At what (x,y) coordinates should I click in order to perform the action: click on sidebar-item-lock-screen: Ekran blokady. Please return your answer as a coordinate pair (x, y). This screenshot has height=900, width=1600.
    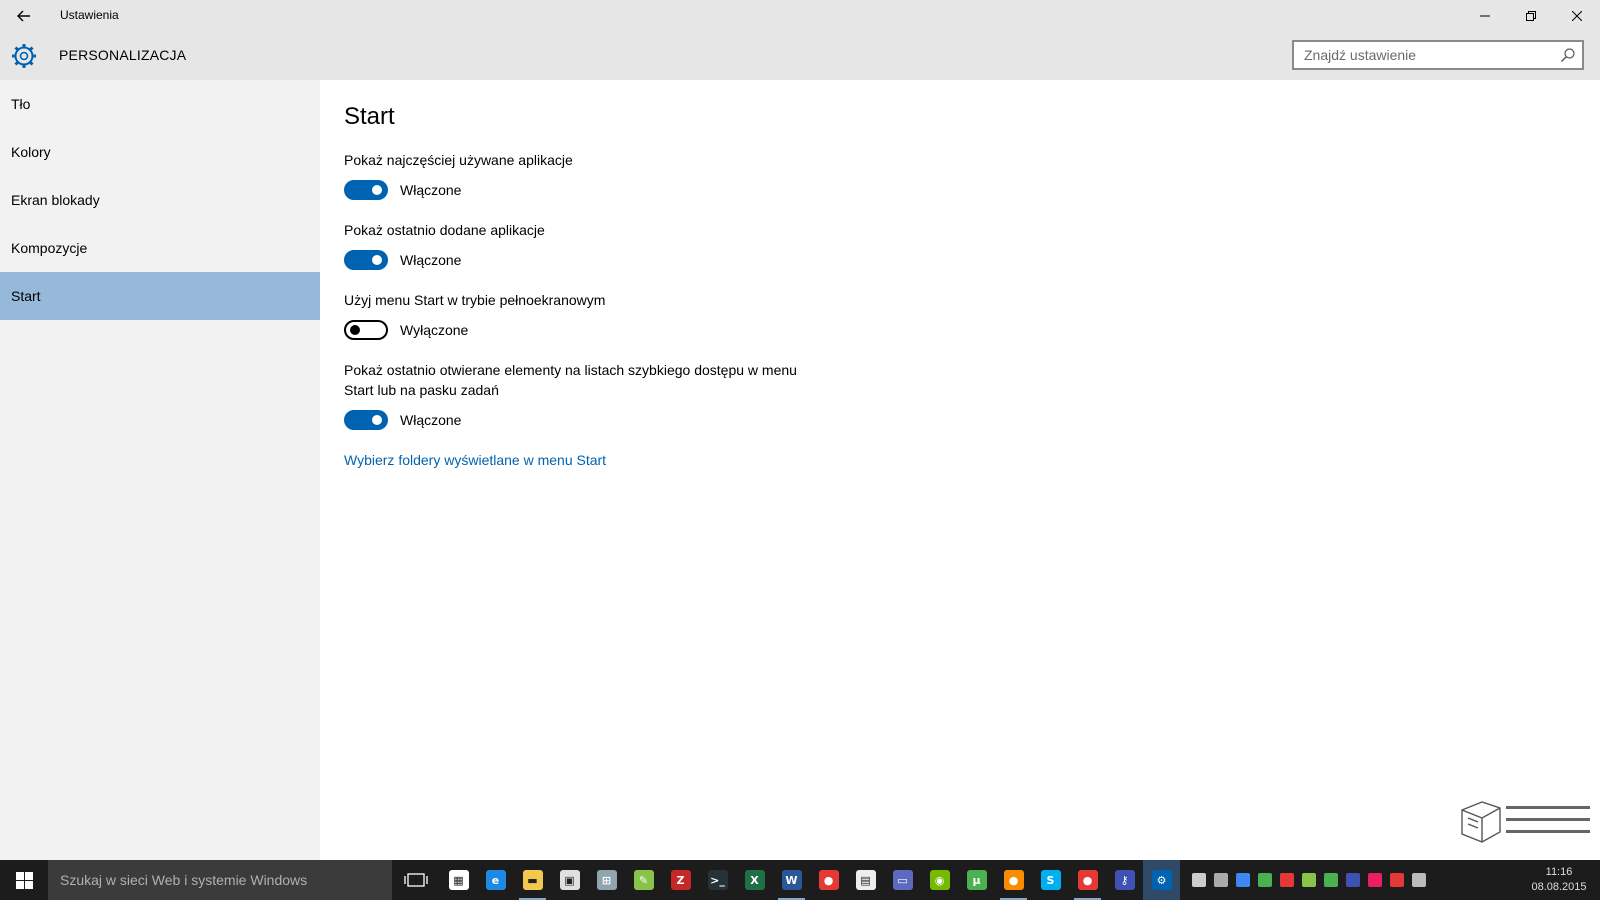
    Looking at the image, I should click on (160, 200).